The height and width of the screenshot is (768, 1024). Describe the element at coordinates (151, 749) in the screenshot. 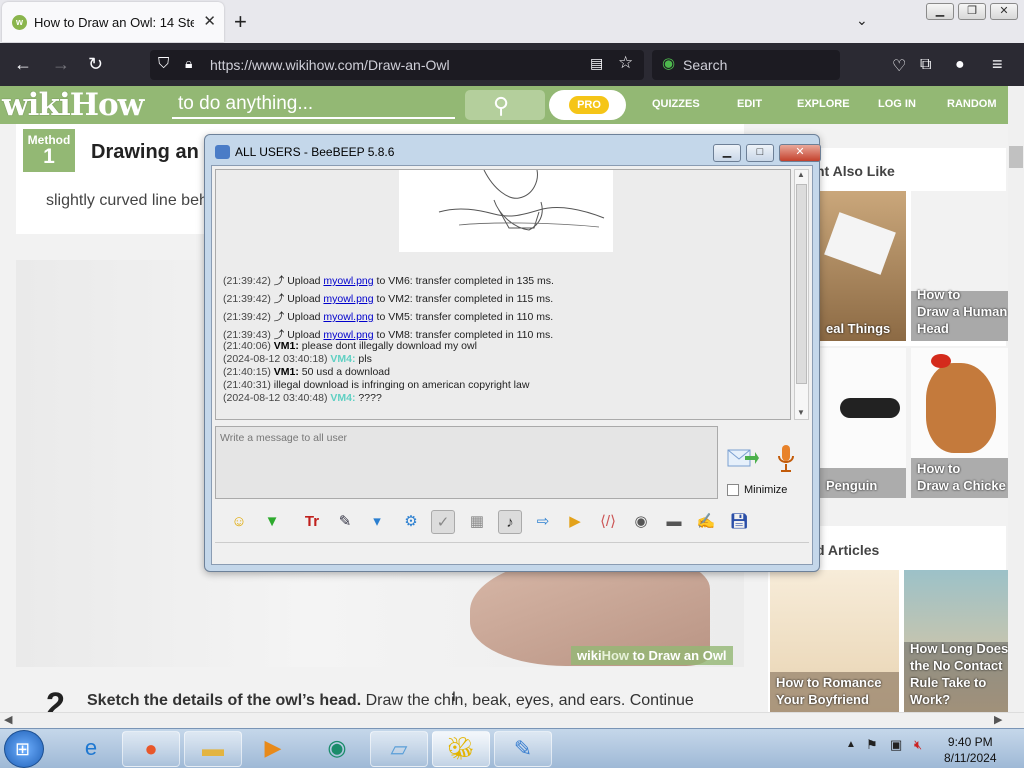

I see `firefox-icon: ●` at that location.